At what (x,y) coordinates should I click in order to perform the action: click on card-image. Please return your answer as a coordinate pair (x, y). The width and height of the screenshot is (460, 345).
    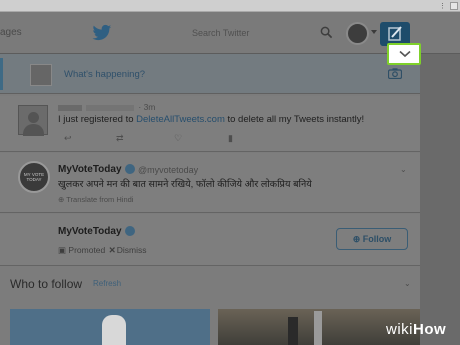
    Looking at the image, I should click on (114, 330).